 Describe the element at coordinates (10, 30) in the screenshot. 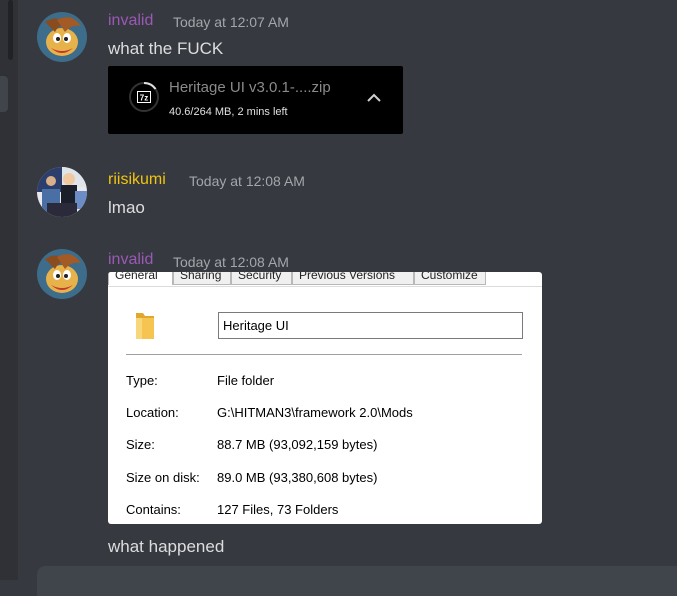

I see `scrollbar-thumb` at that location.